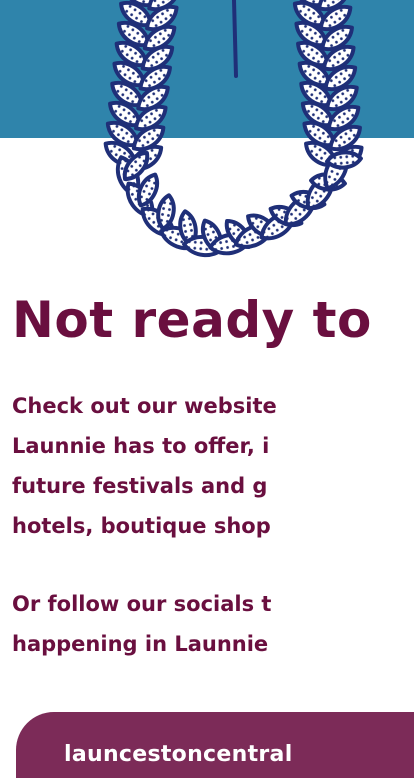  Describe the element at coordinates (142, 604) in the screenshot. I see `socials-line-1: Or follow our socials t` at that location.